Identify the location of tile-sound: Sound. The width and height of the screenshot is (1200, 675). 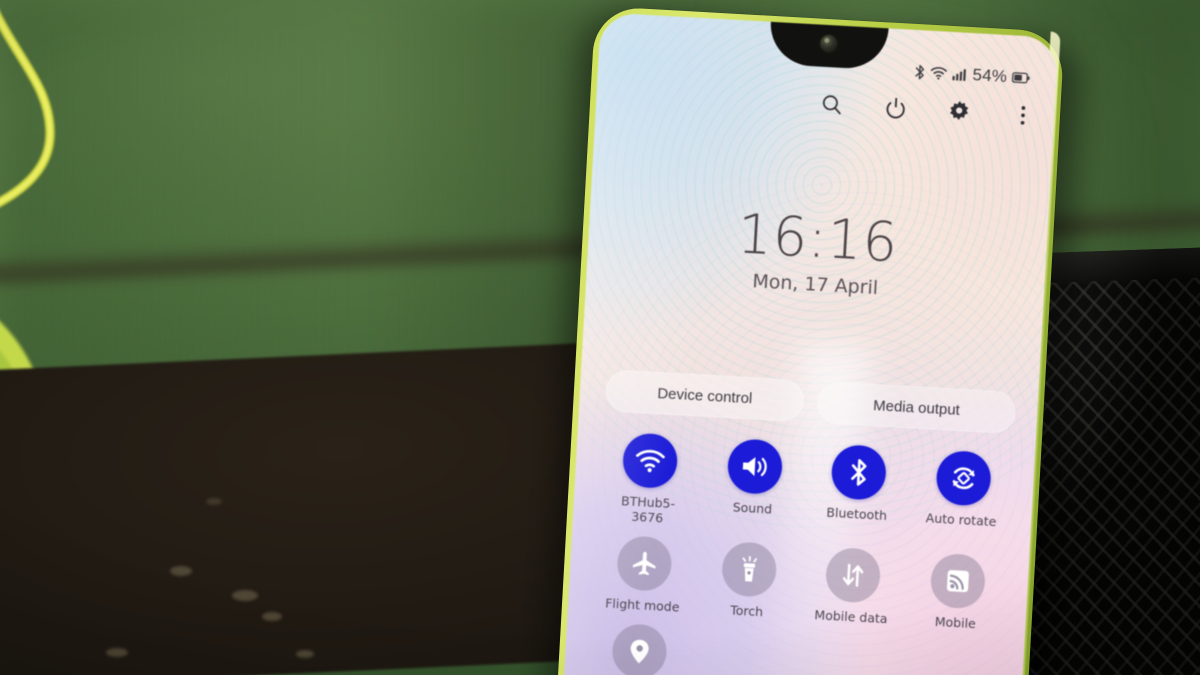
(753, 485).